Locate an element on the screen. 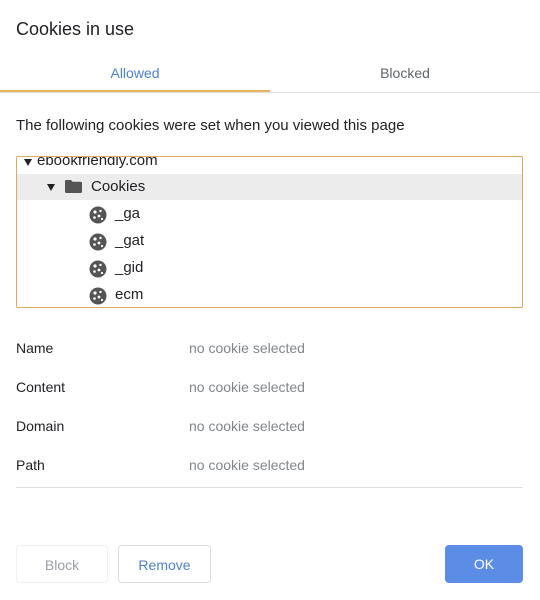 The height and width of the screenshot is (600, 540). detail-row-domain: Domain no cookie selected is located at coordinates (269, 426).